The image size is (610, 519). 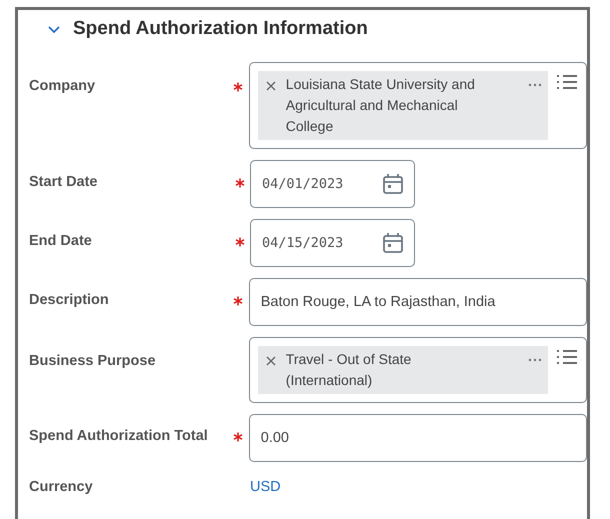 I want to click on selected-pill: Louisiana State University and Agricultural and Mechanical College, so click(x=403, y=105).